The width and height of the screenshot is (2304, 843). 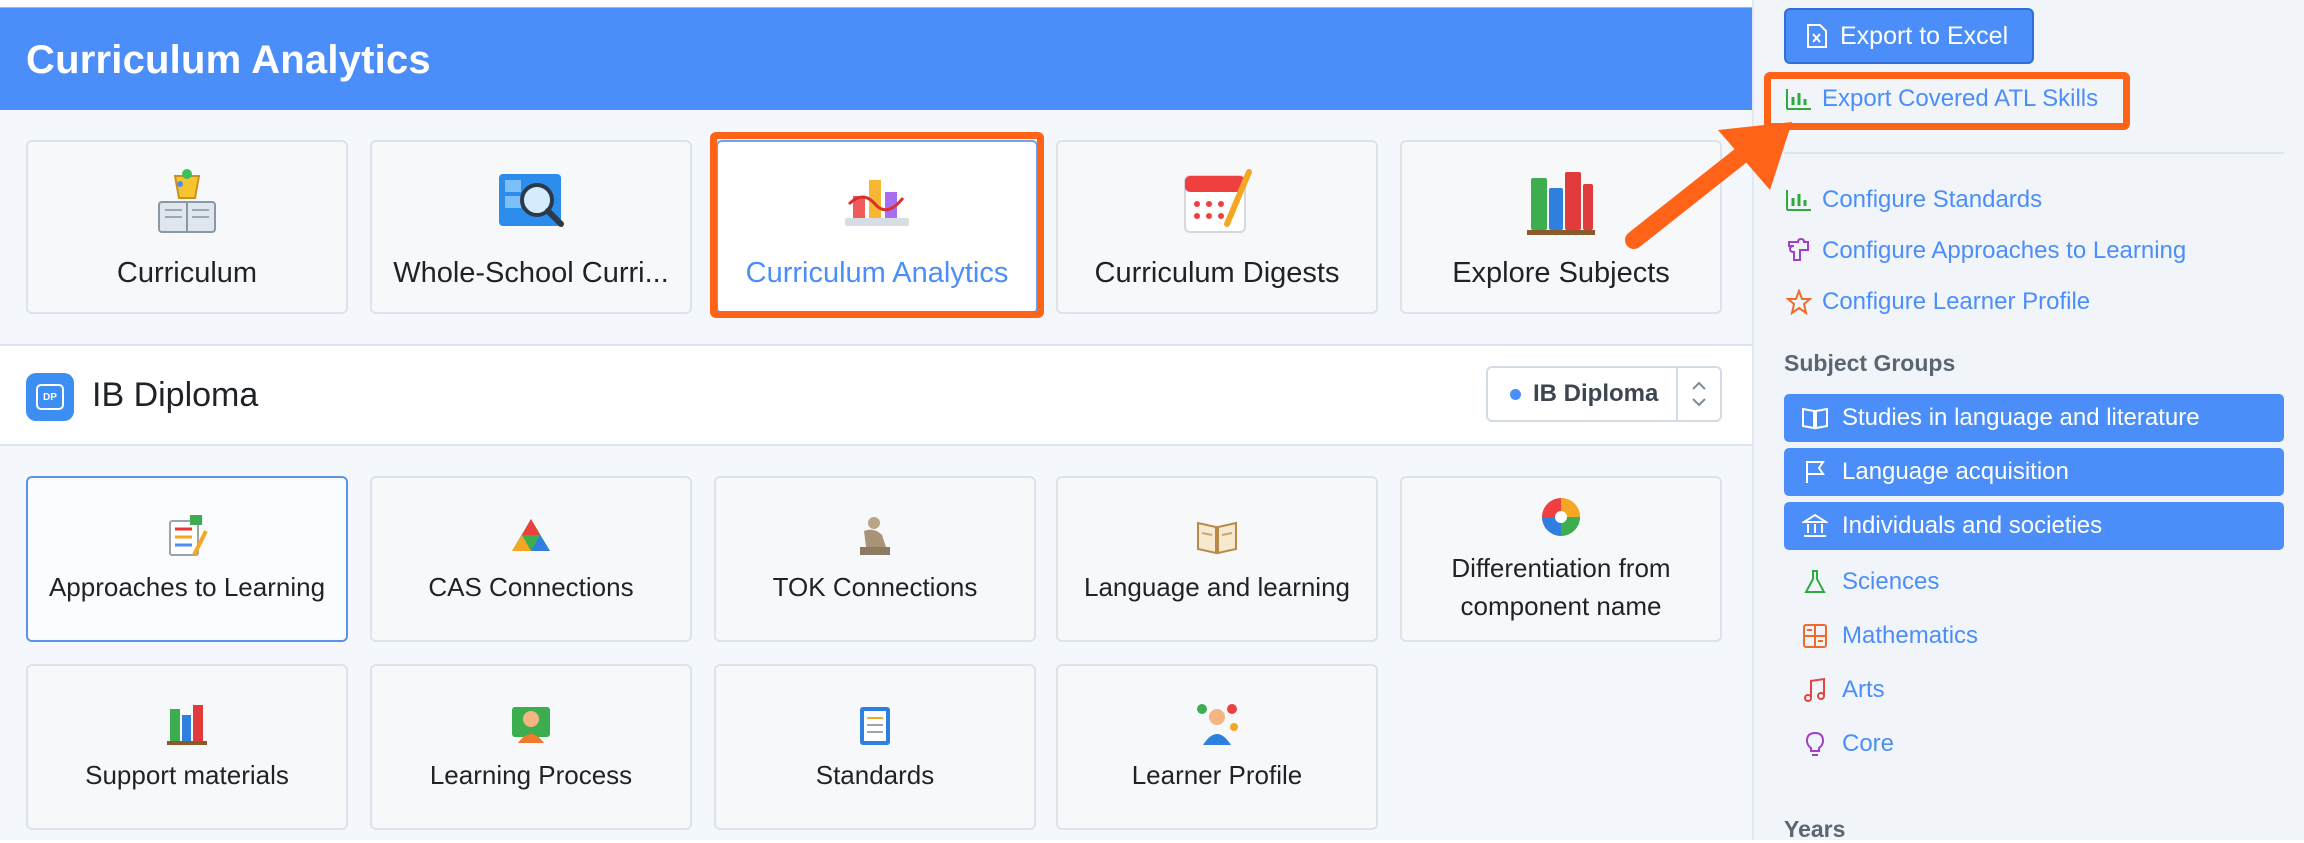 I want to click on lightbulb-icon, so click(x=1815, y=744).